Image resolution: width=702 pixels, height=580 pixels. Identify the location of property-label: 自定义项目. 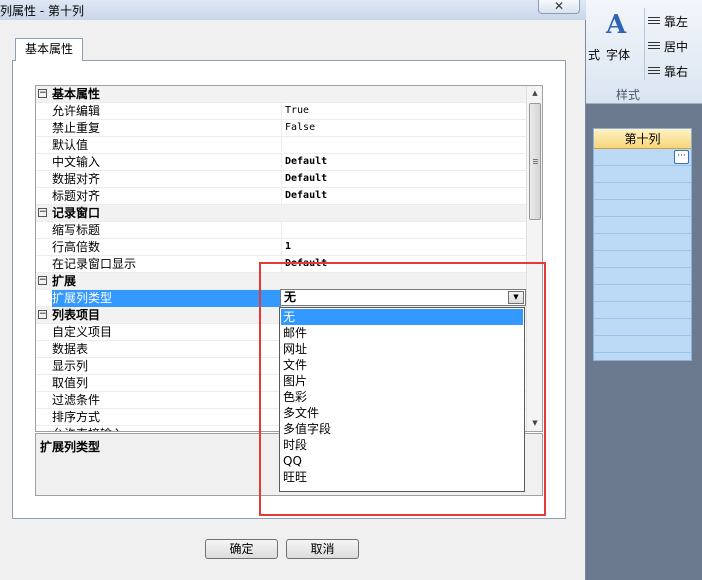
(82, 332).